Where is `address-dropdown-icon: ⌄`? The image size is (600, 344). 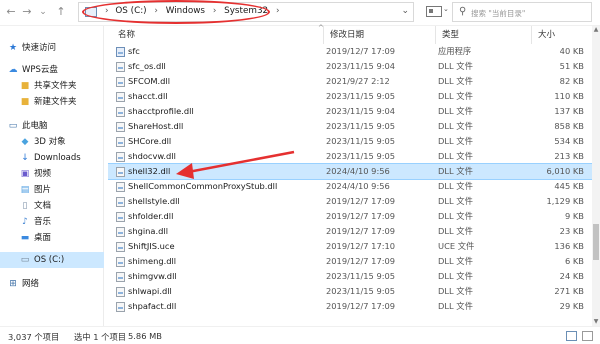
address-dropdown-icon: ⌄ is located at coordinates (405, 11).